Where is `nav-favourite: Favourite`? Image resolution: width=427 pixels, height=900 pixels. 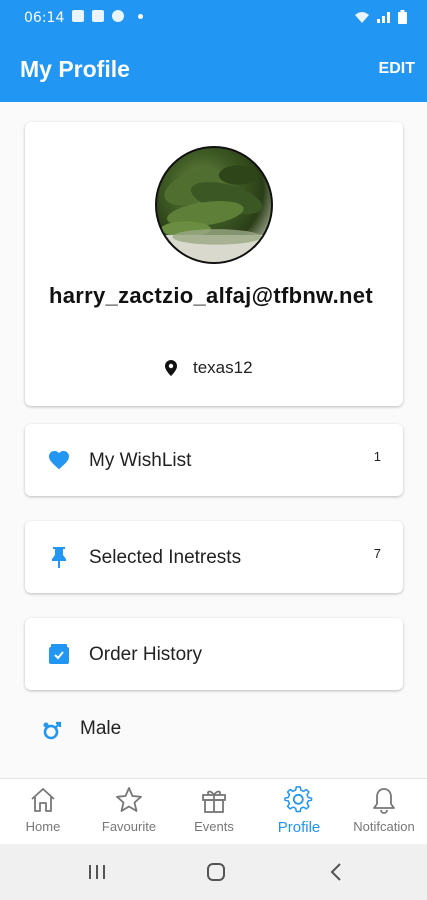 nav-favourite: Favourite is located at coordinates (129, 814).